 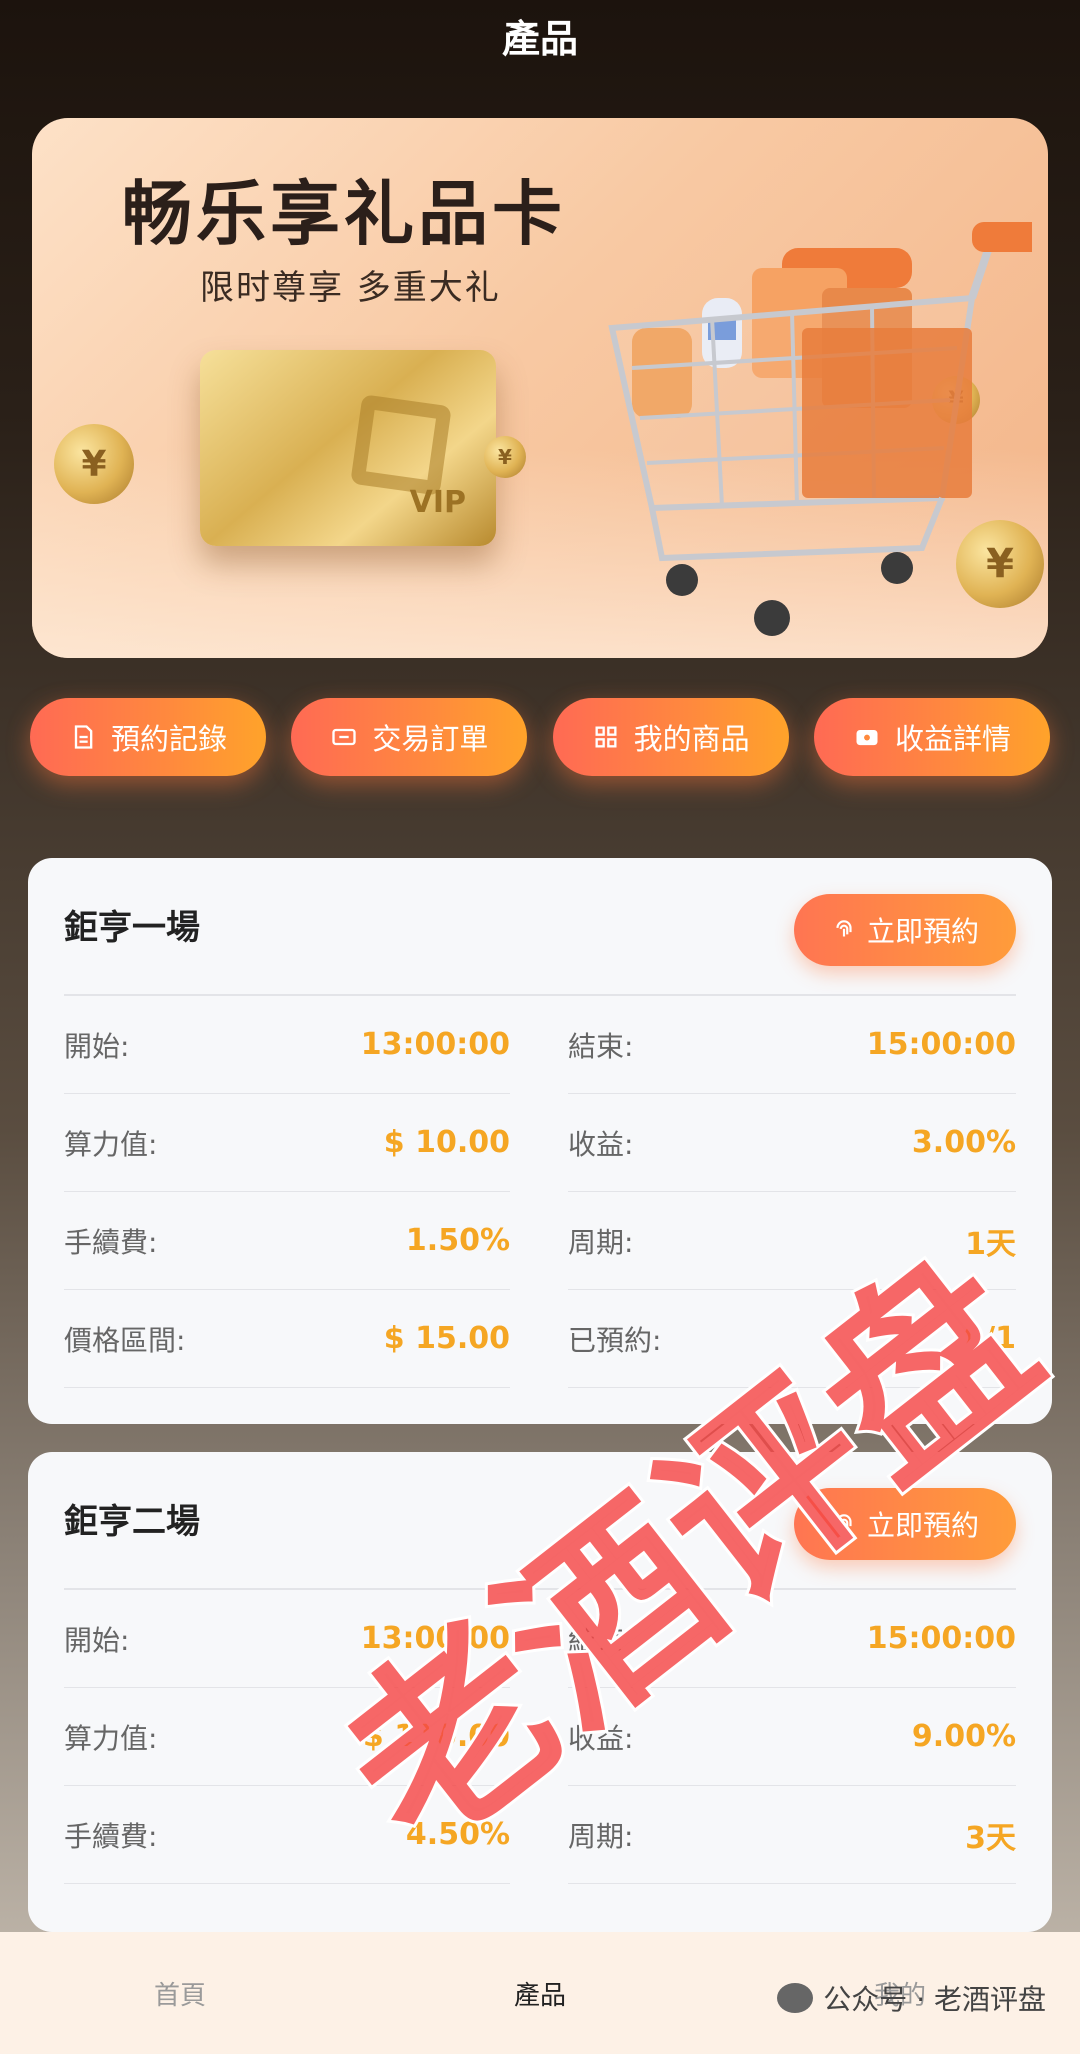 I want to click on shortcut-label: 我的商品, so click(x=691, y=739).